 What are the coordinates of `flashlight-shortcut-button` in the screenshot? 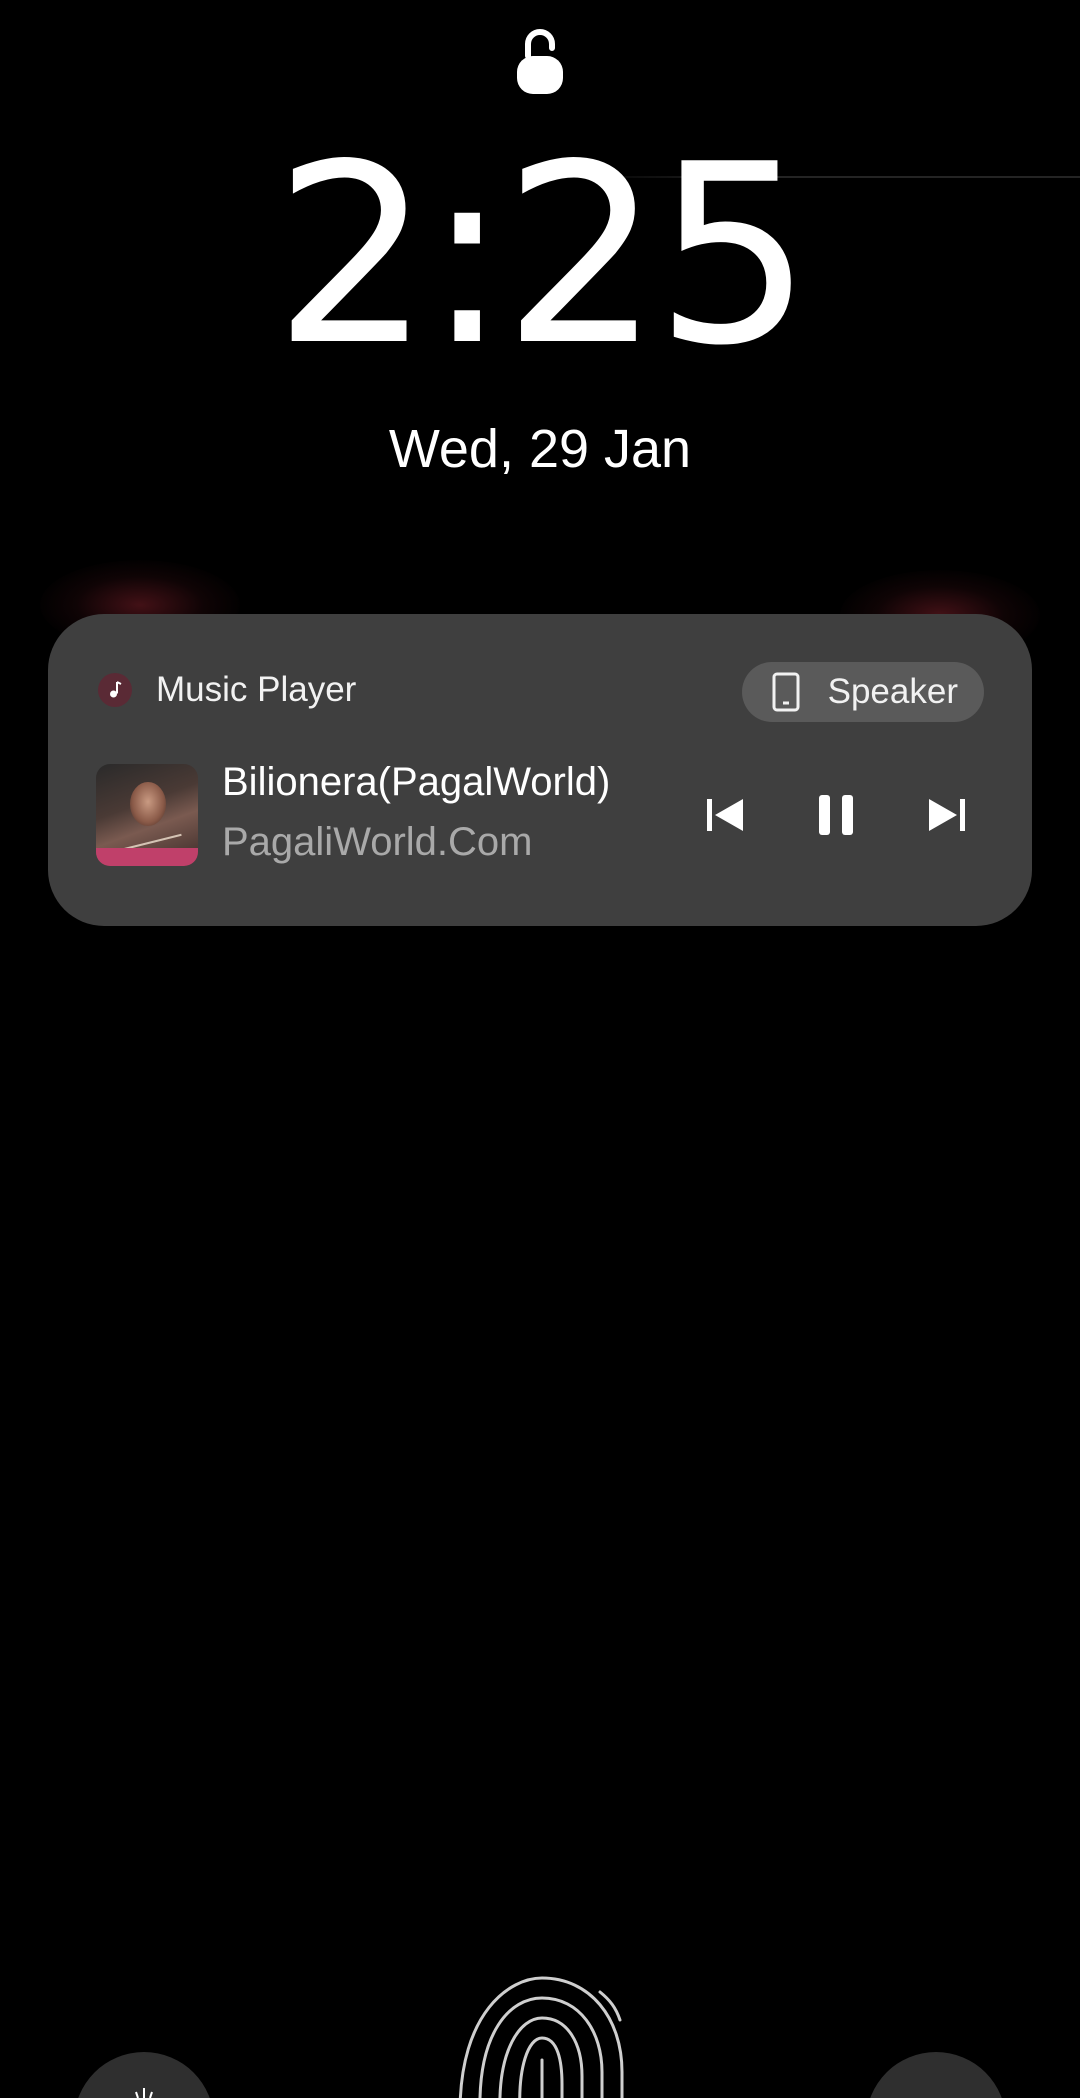 It's located at (144, 2075).